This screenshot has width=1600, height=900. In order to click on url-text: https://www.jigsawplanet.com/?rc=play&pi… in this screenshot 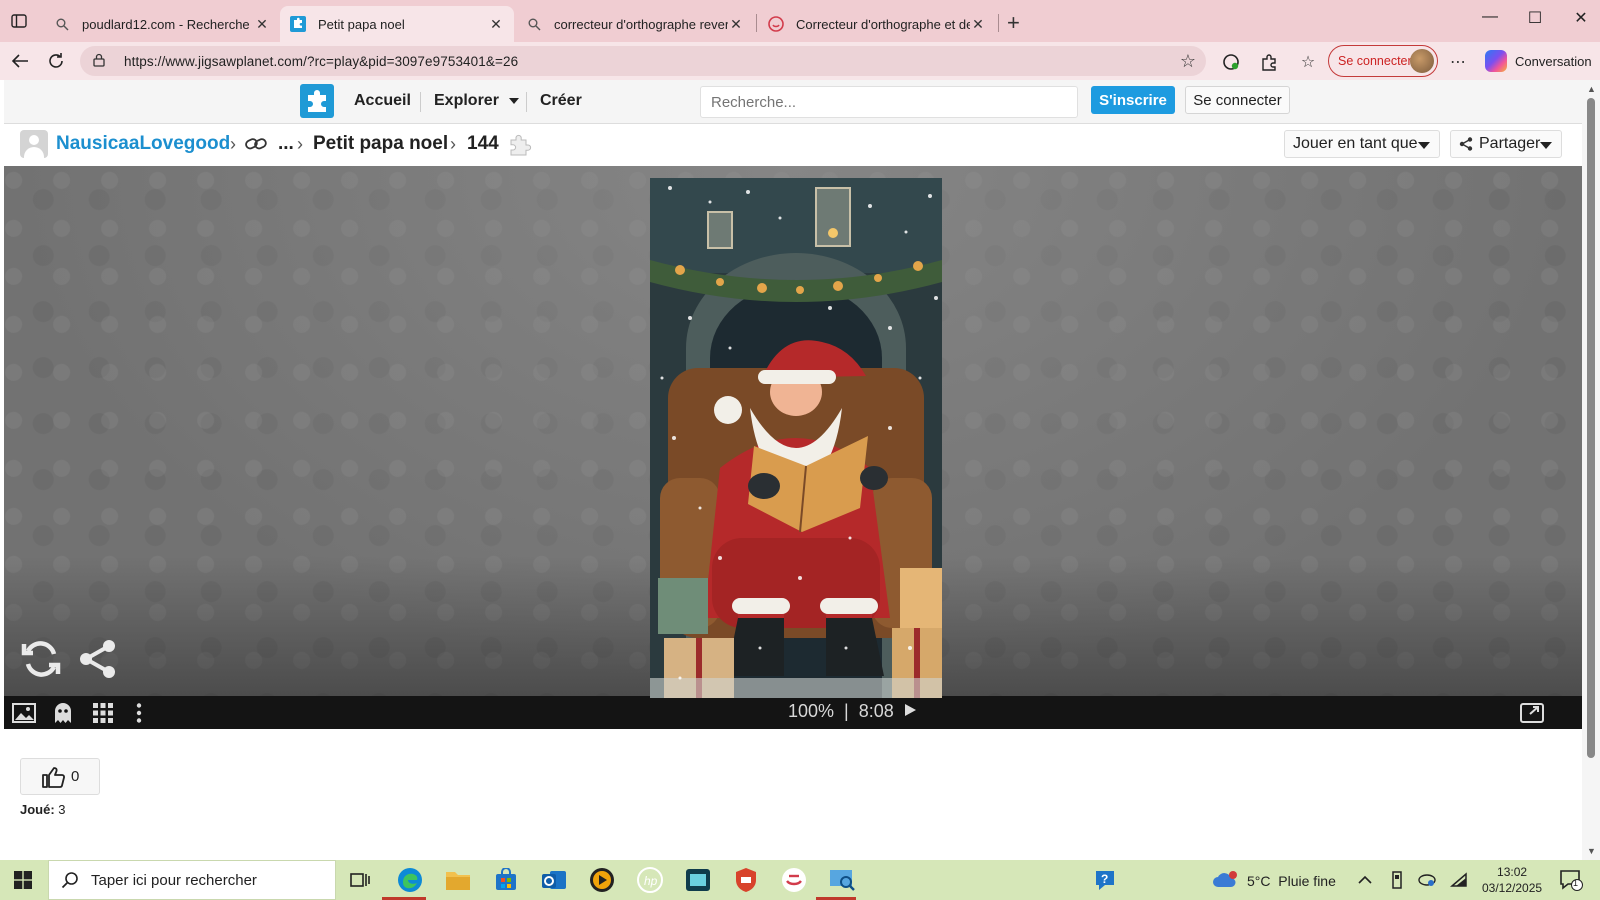, I will do `click(321, 61)`.